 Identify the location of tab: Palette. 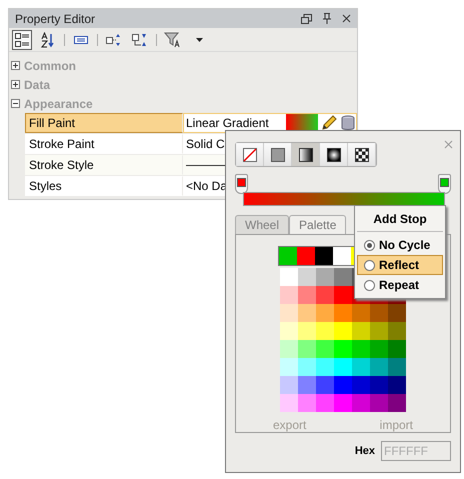
(317, 224).